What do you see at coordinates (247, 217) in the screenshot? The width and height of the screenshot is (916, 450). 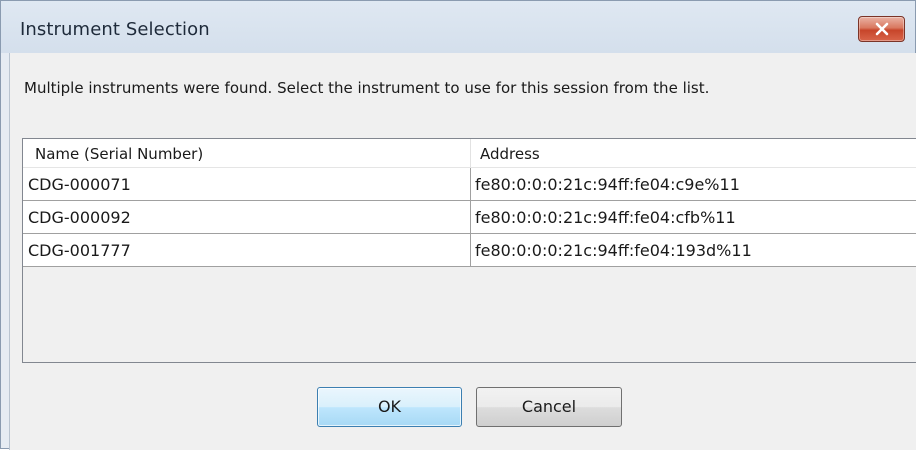 I see `instrument-name: CDG-000092` at bounding box center [247, 217].